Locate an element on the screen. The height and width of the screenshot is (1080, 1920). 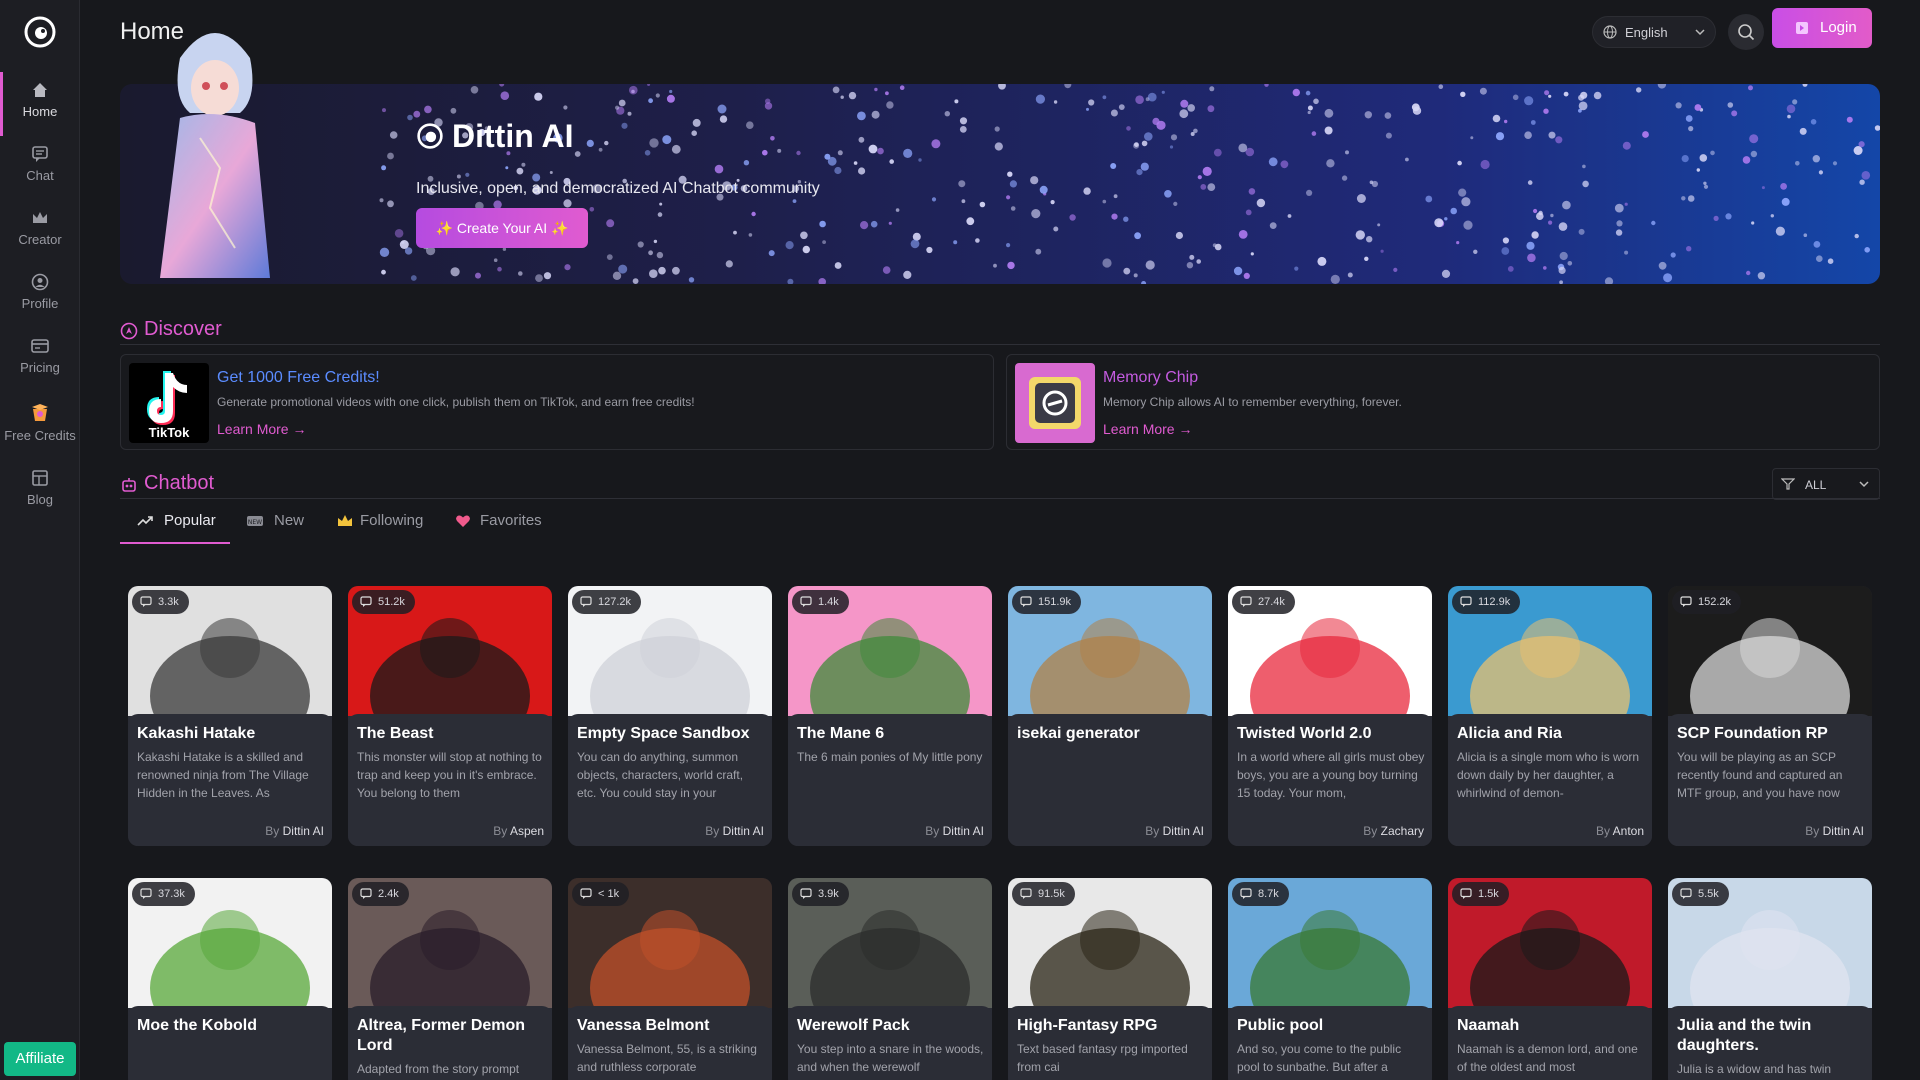
compass-icon is located at coordinates (129, 331).